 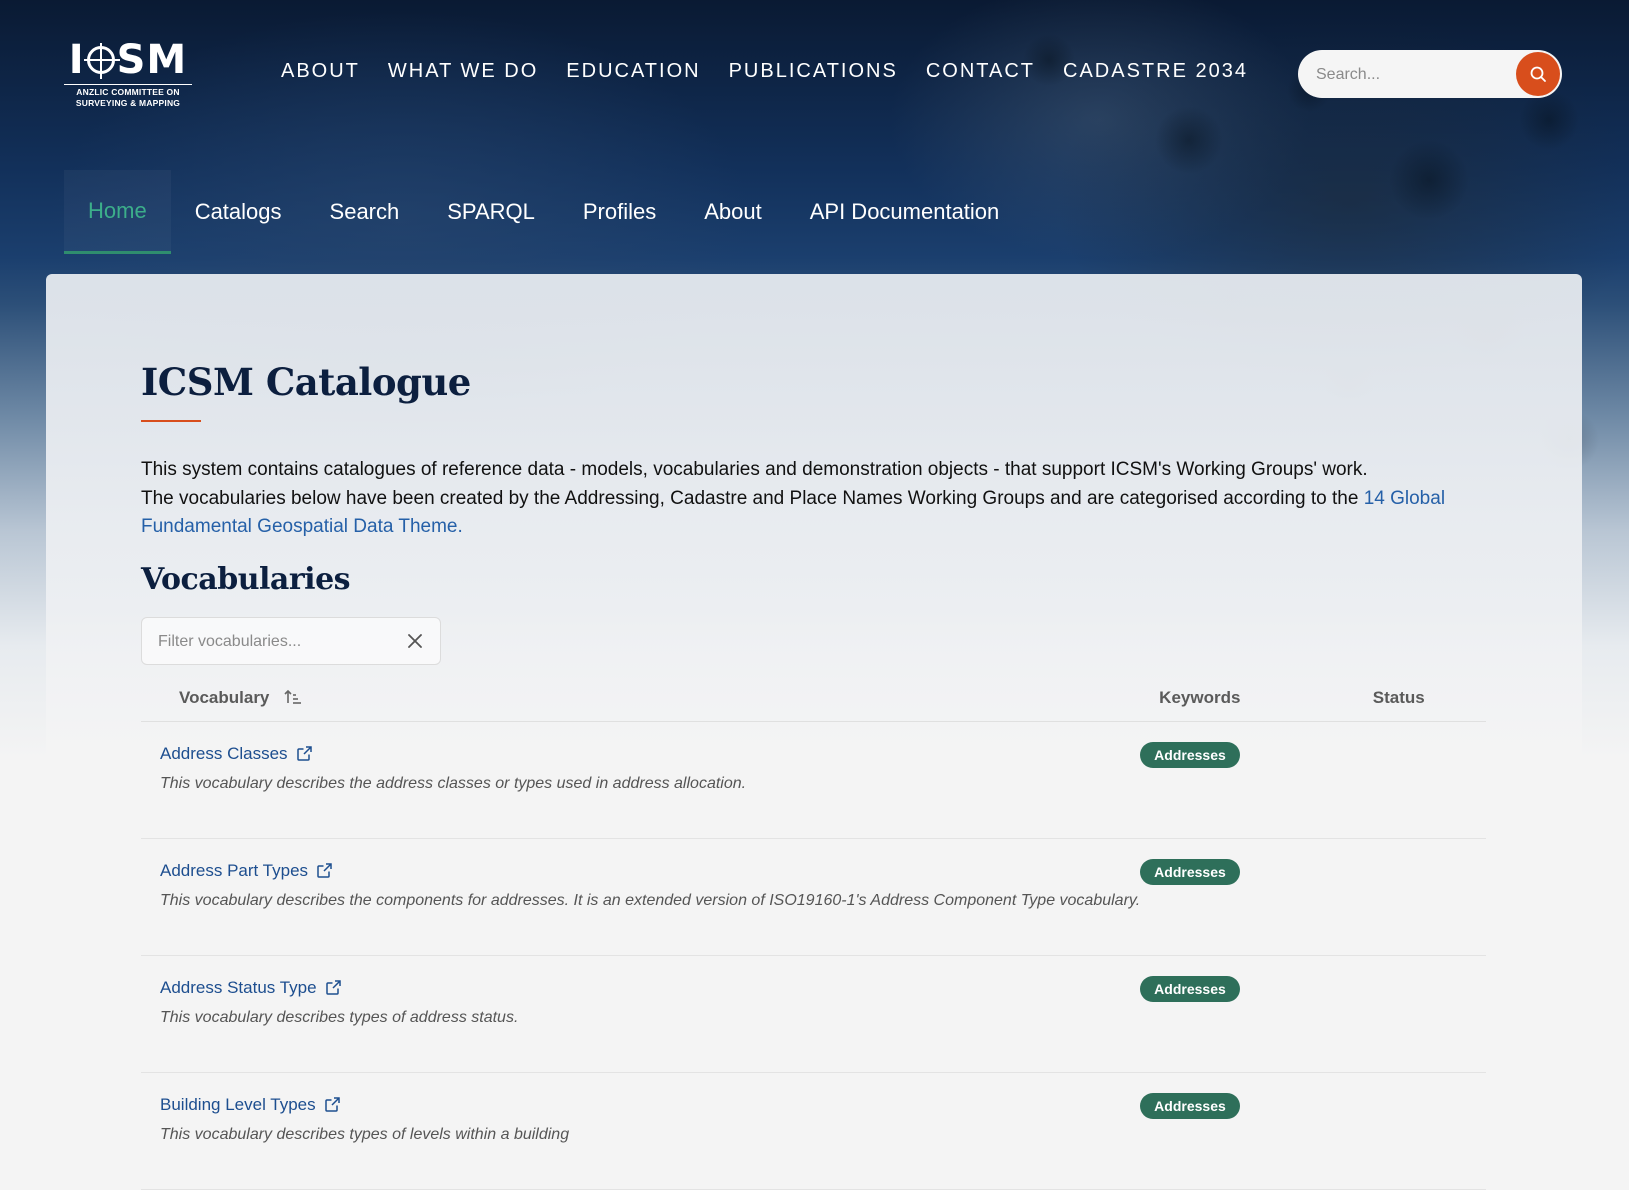 I want to click on tab-search: Search, so click(x=365, y=212).